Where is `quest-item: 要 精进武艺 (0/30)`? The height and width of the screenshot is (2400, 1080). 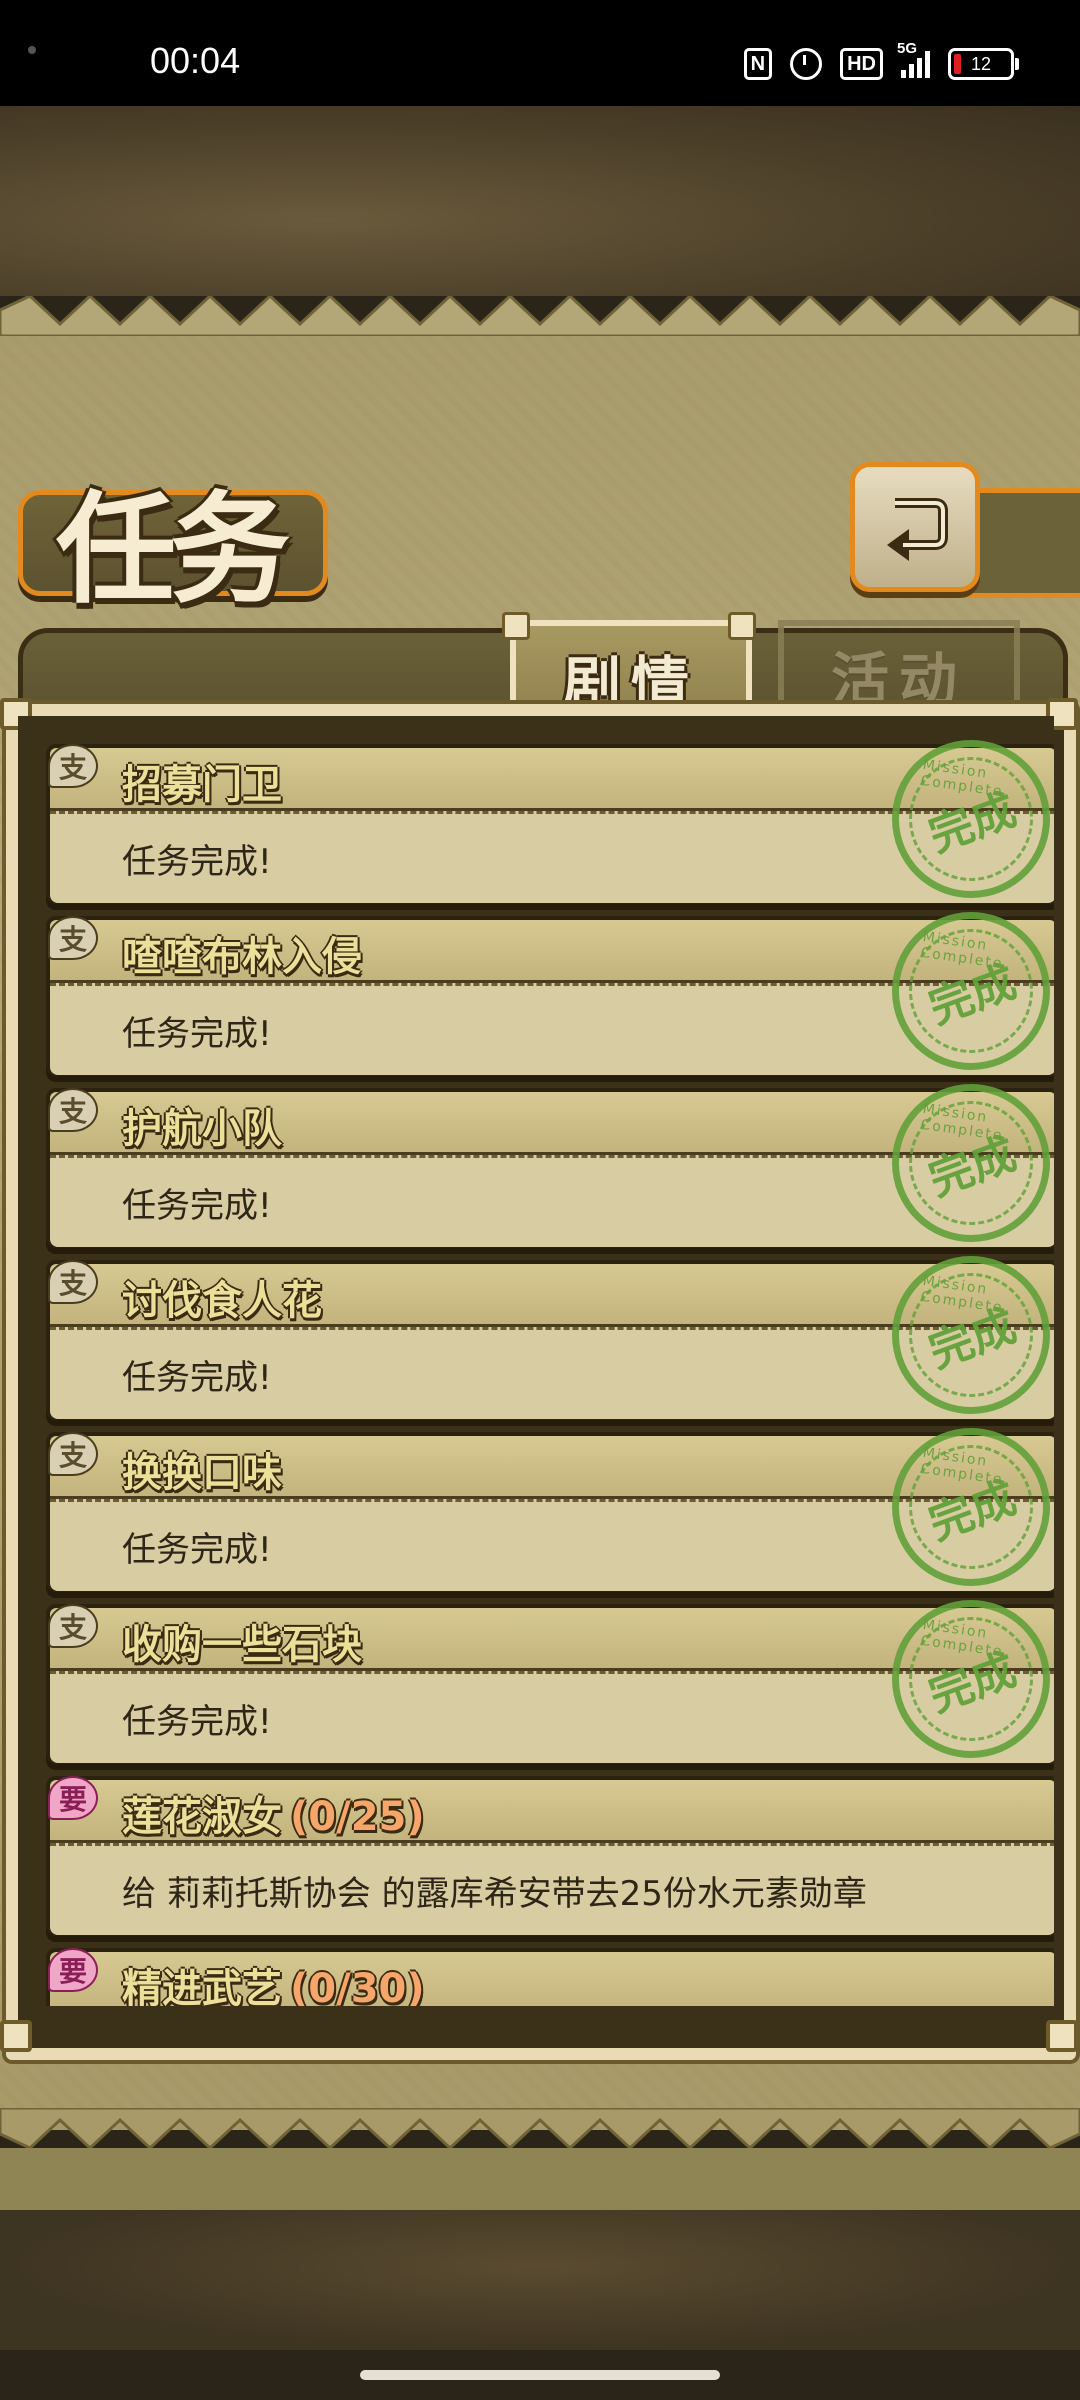
quest-item: 要 精进武艺 (0/30) is located at coordinates (550, 1977).